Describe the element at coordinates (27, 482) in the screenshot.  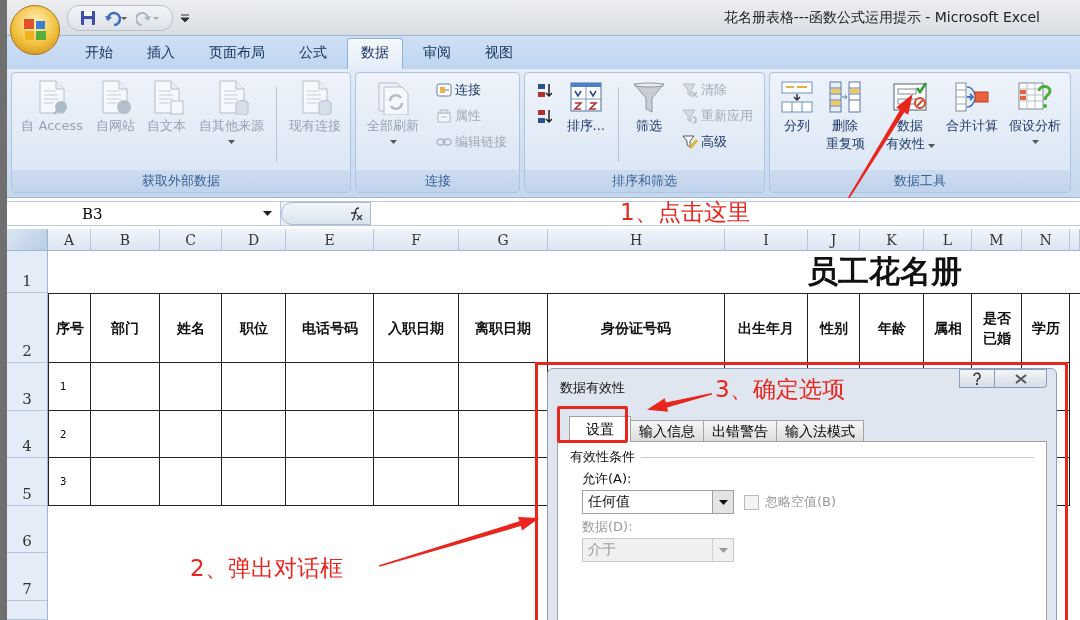
I see `row-header: 5` at that location.